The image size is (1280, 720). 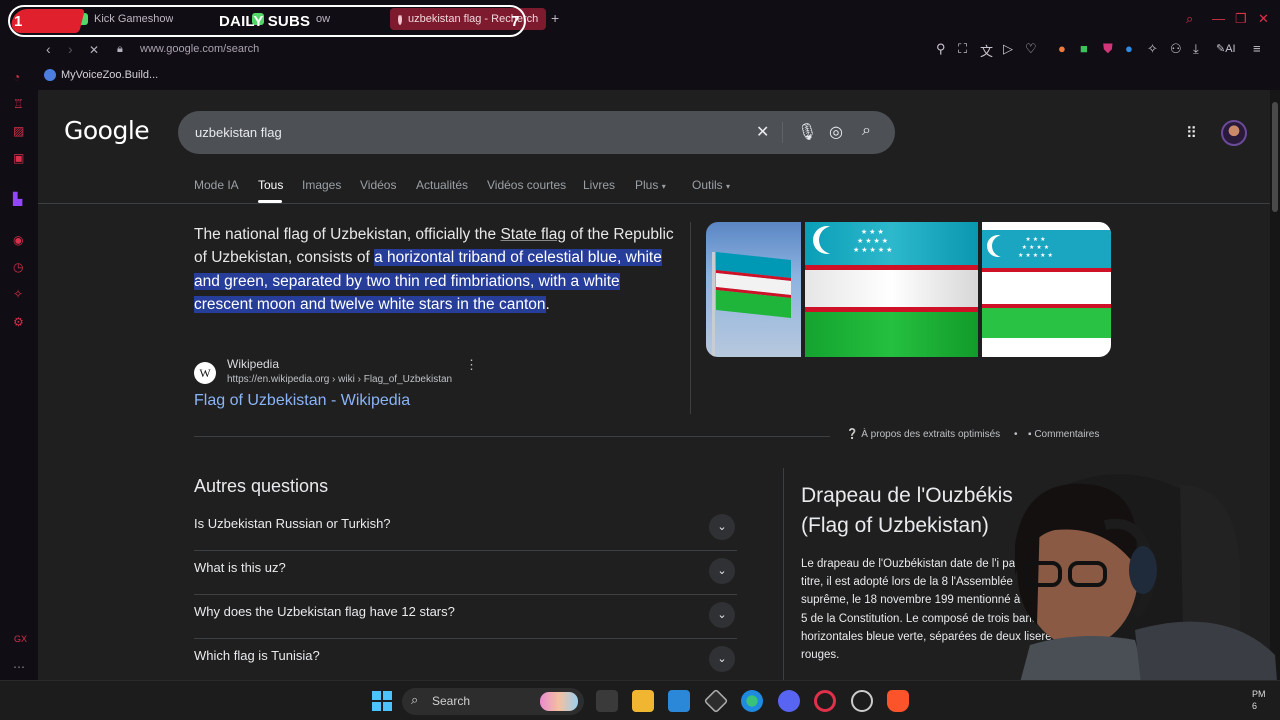 I want to click on twitch-icon: ▙, so click(x=17, y=199).